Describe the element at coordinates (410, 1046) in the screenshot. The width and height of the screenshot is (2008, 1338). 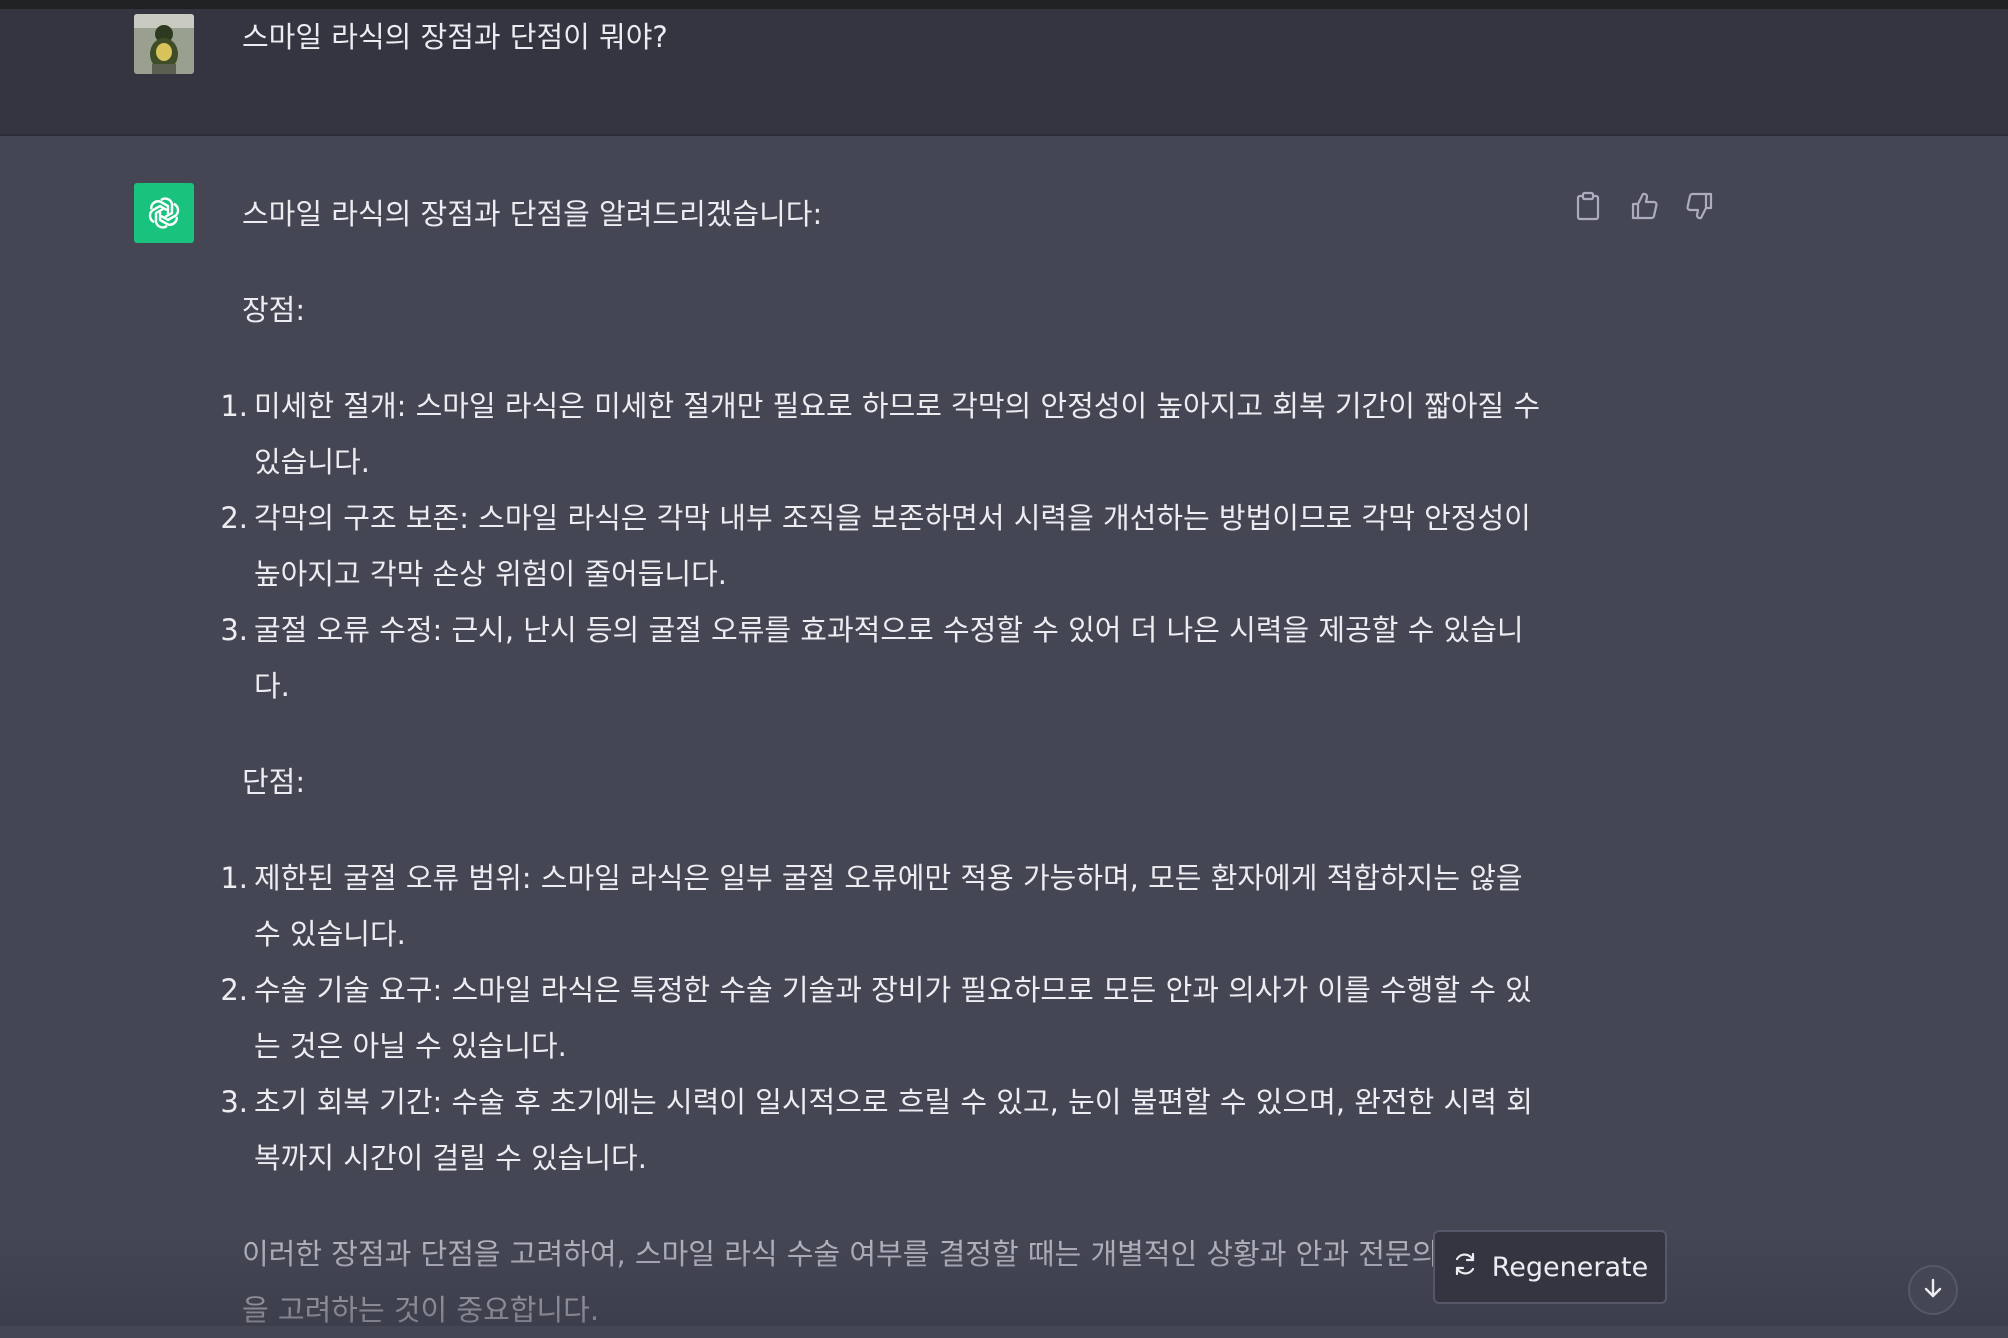
I see `list-item-line: 는 것은 아닐 수 있습니다.` at that location.